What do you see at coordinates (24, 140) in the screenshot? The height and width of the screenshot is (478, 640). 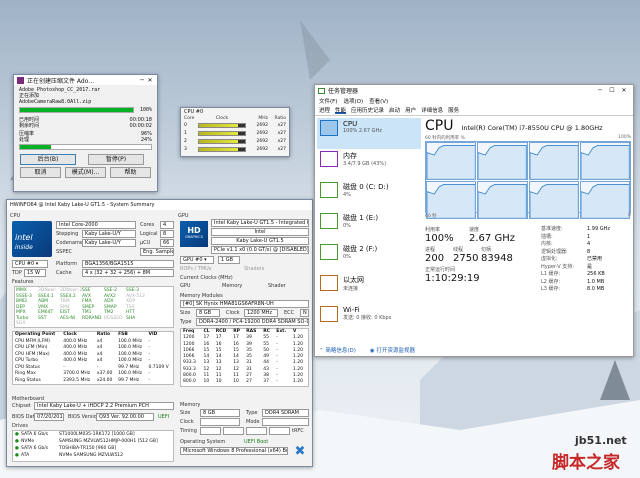 I see `processed-label: 处理` at bounding box center [24, 140].